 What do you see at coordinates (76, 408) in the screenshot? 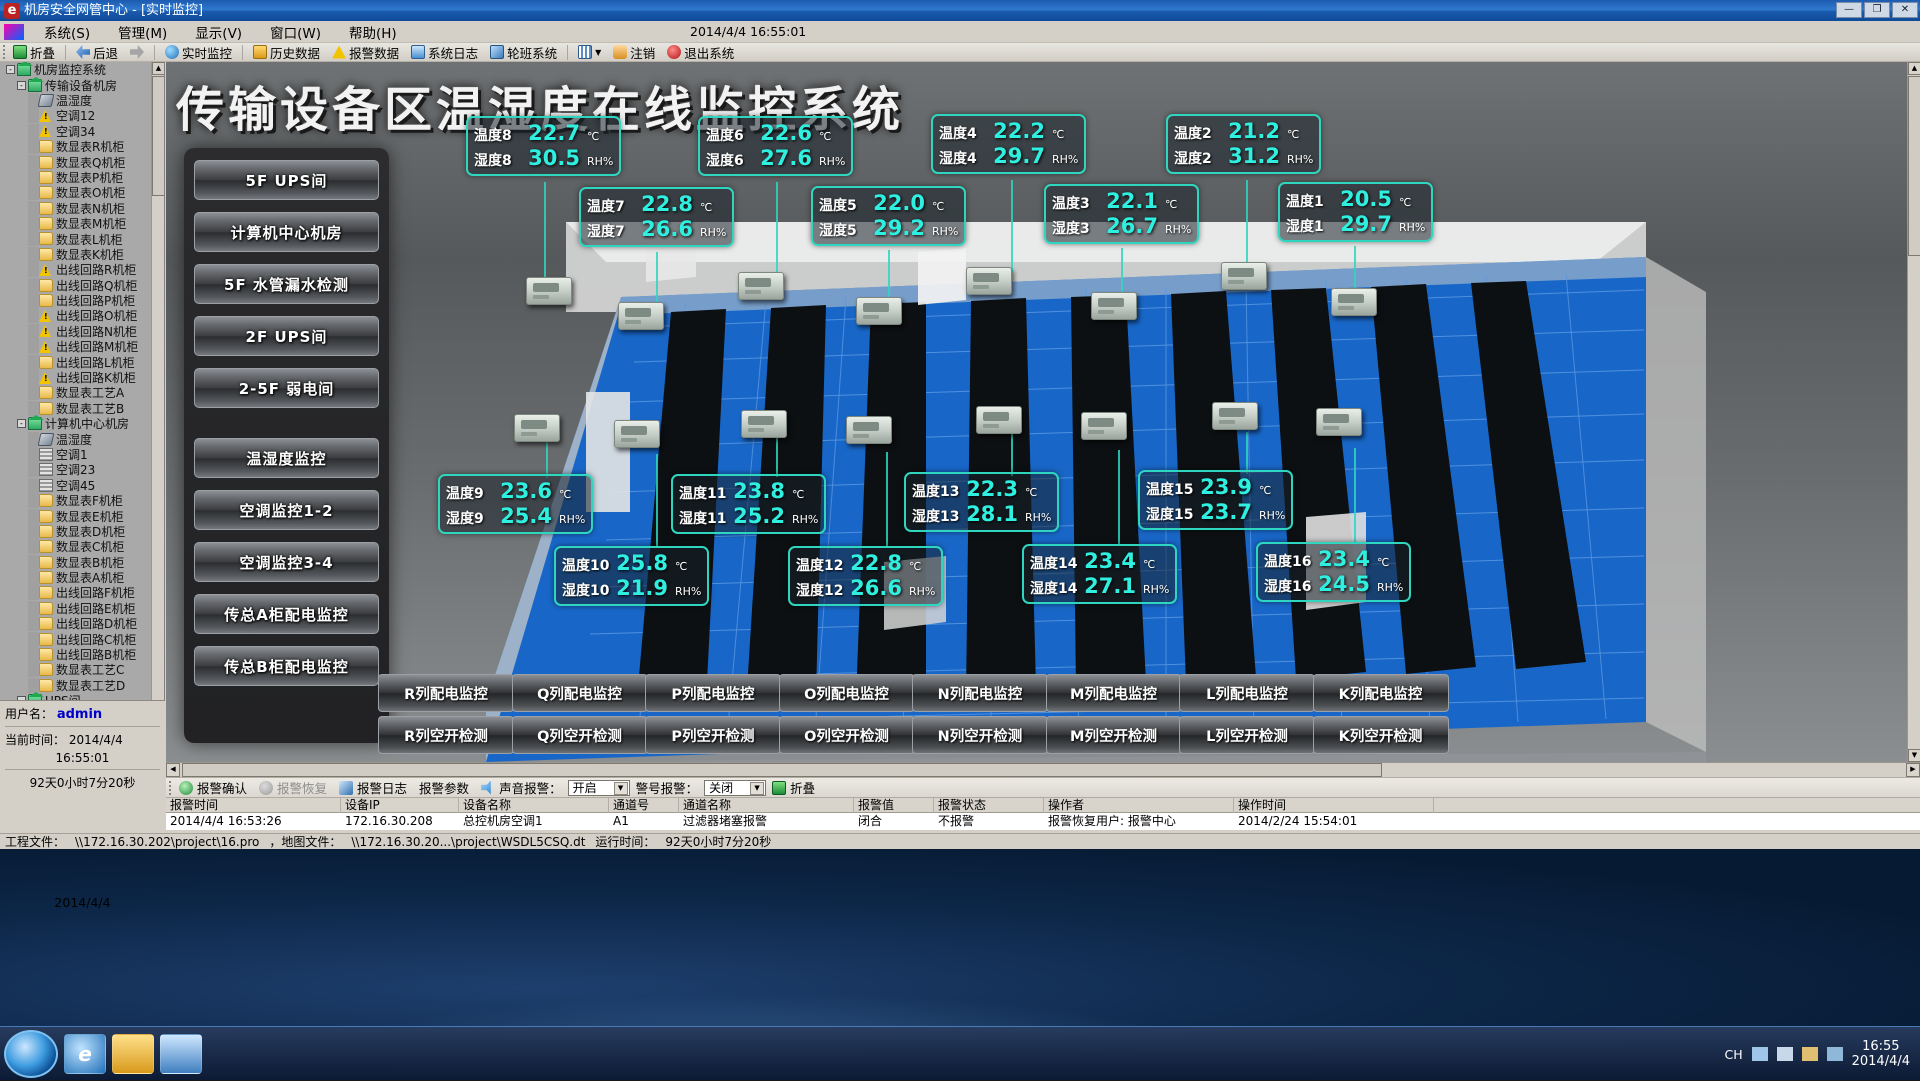
I see `tree-node: 数显表工艺B` at bounding box center [76, 408].